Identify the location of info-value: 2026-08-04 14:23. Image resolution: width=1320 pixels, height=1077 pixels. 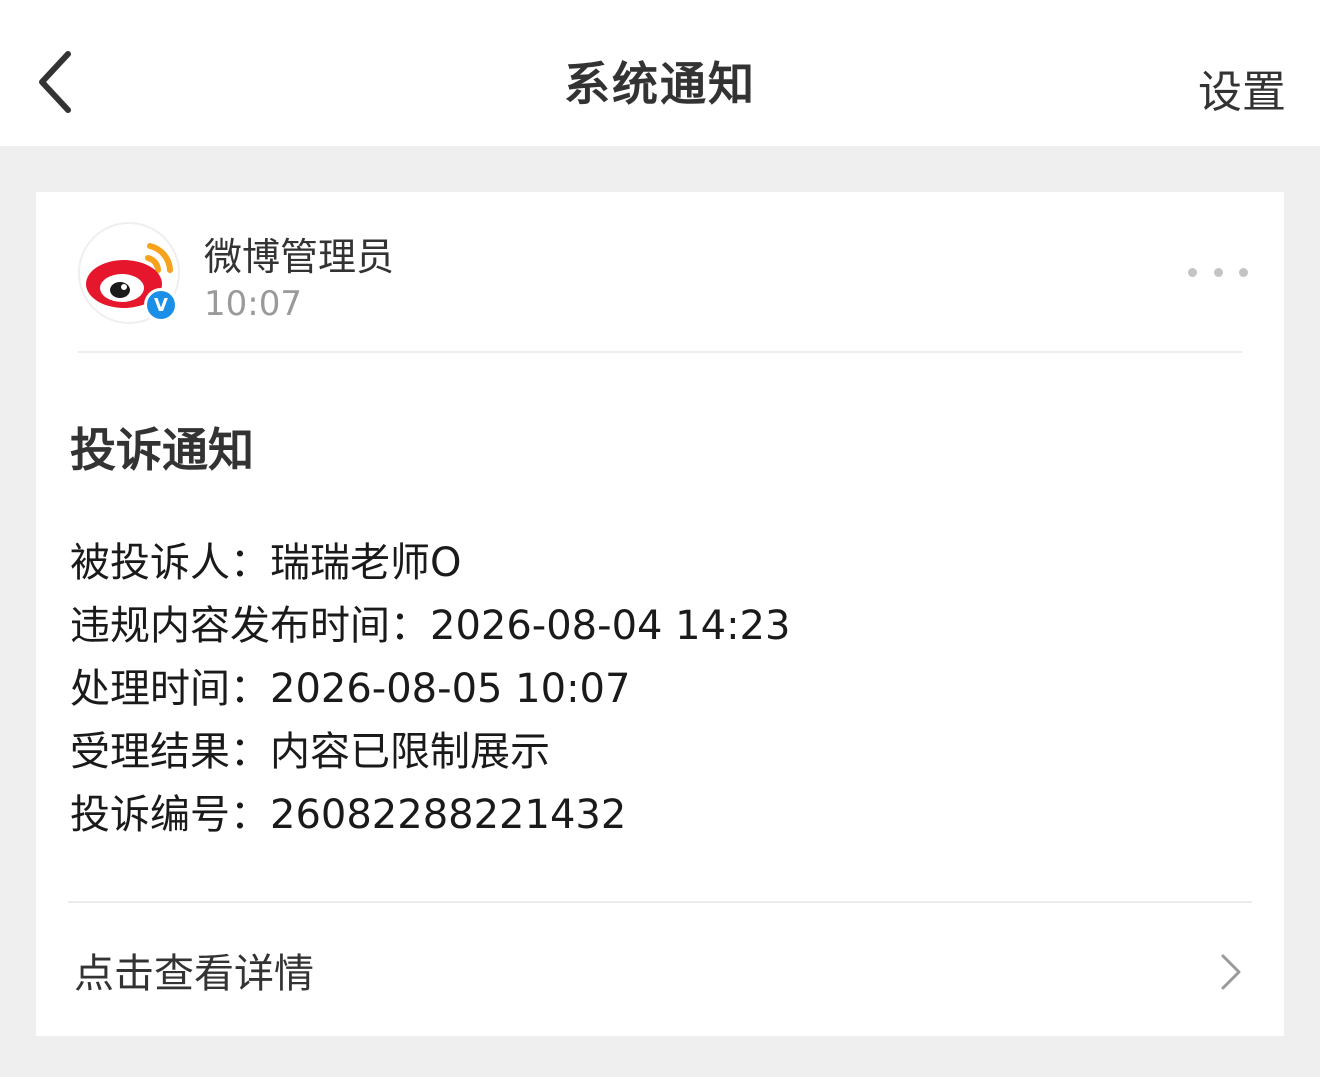
(610, 626).